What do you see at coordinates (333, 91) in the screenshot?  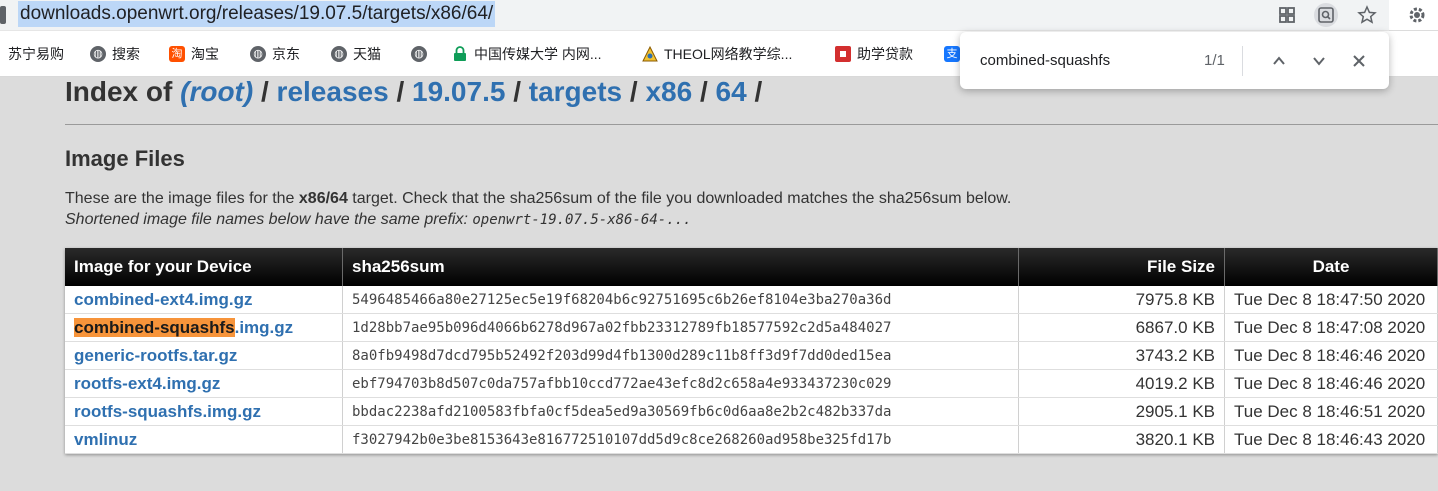 I see `breadcrumb-releases: releases` at bounding box center [333, 91].